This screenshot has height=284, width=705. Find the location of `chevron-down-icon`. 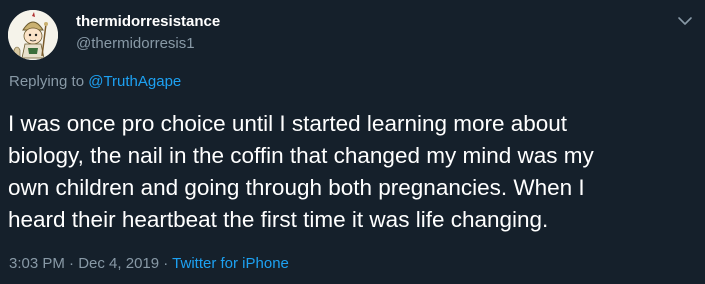

chevron-down-icon is located at coordinates (685, 21).